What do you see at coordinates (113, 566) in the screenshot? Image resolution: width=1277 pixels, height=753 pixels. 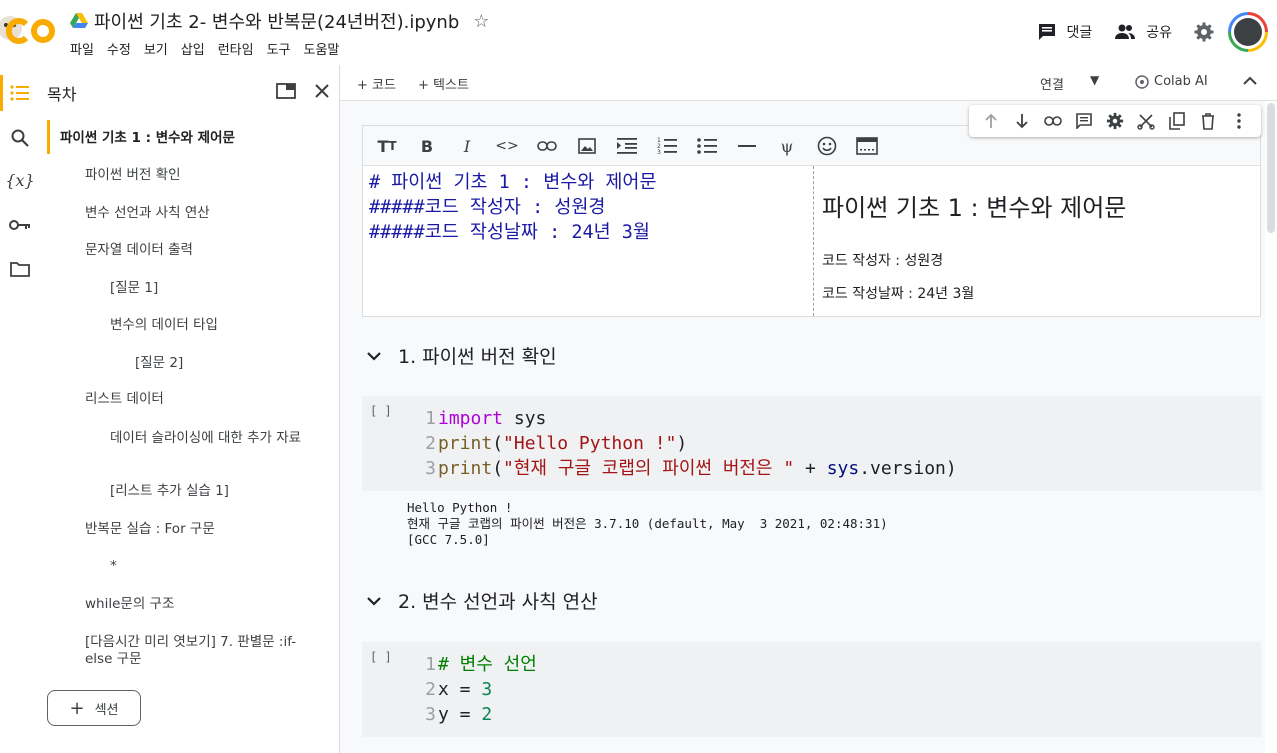 I see `toc-item-asterisk: *` at bounding box center [113, 566].